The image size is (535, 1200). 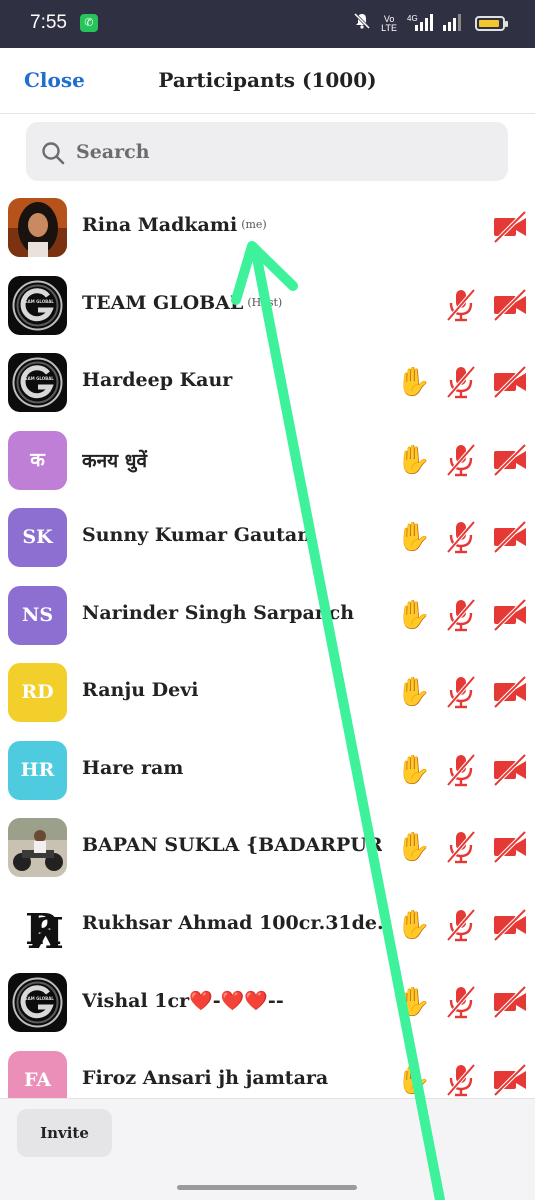 What do you see at coordinates (200, 535) in the screenshot?
I see `participant-name: Sunny Kumar Gautam` at bounding box center [200, 535].